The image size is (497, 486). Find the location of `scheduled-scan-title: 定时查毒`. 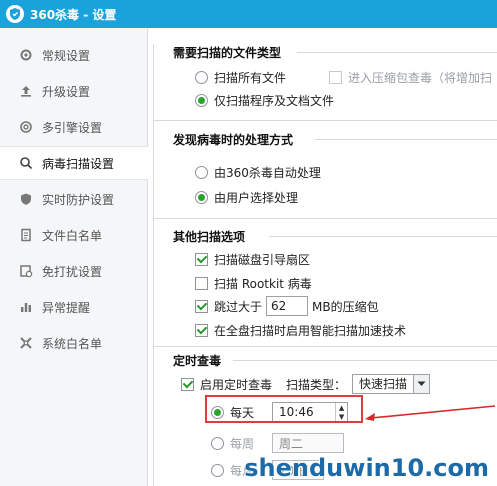

scheduled-scan-title: 定时查毒 is located at coordinates (197, 361).